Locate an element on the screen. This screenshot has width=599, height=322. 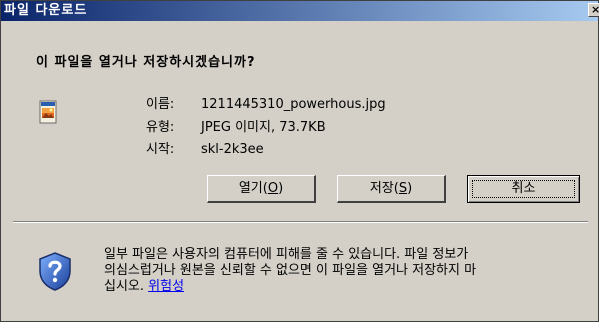
file-type-row: 유형: JPEG 이미지, 73.7KB is located at coordinates (236, 125).